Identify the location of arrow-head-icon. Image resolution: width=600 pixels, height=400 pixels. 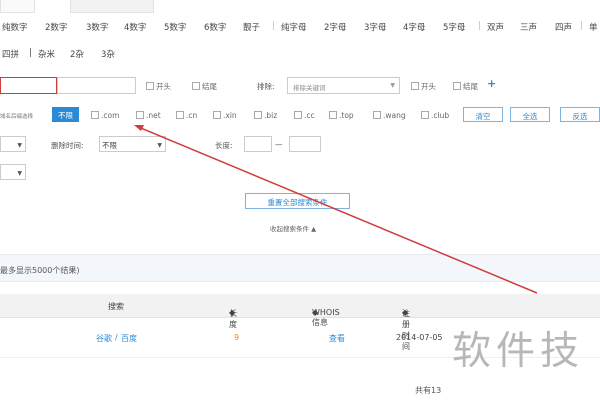
(139, 128).